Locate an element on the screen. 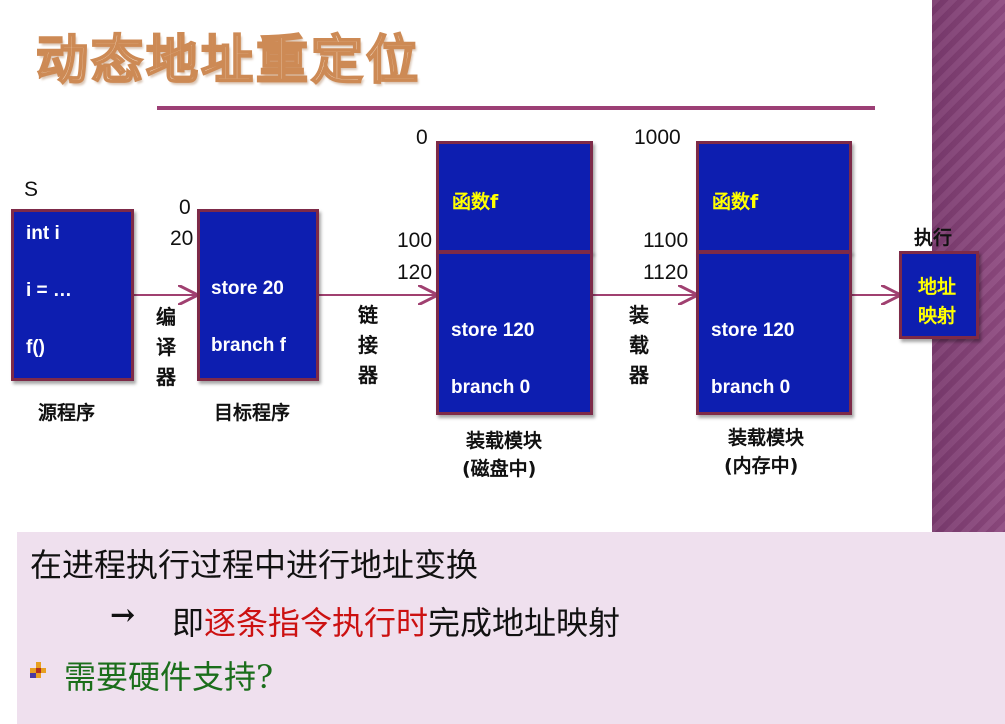 The image size is (1005, 724). compiler-label: 编译器 is located at coordinates (166, 347).